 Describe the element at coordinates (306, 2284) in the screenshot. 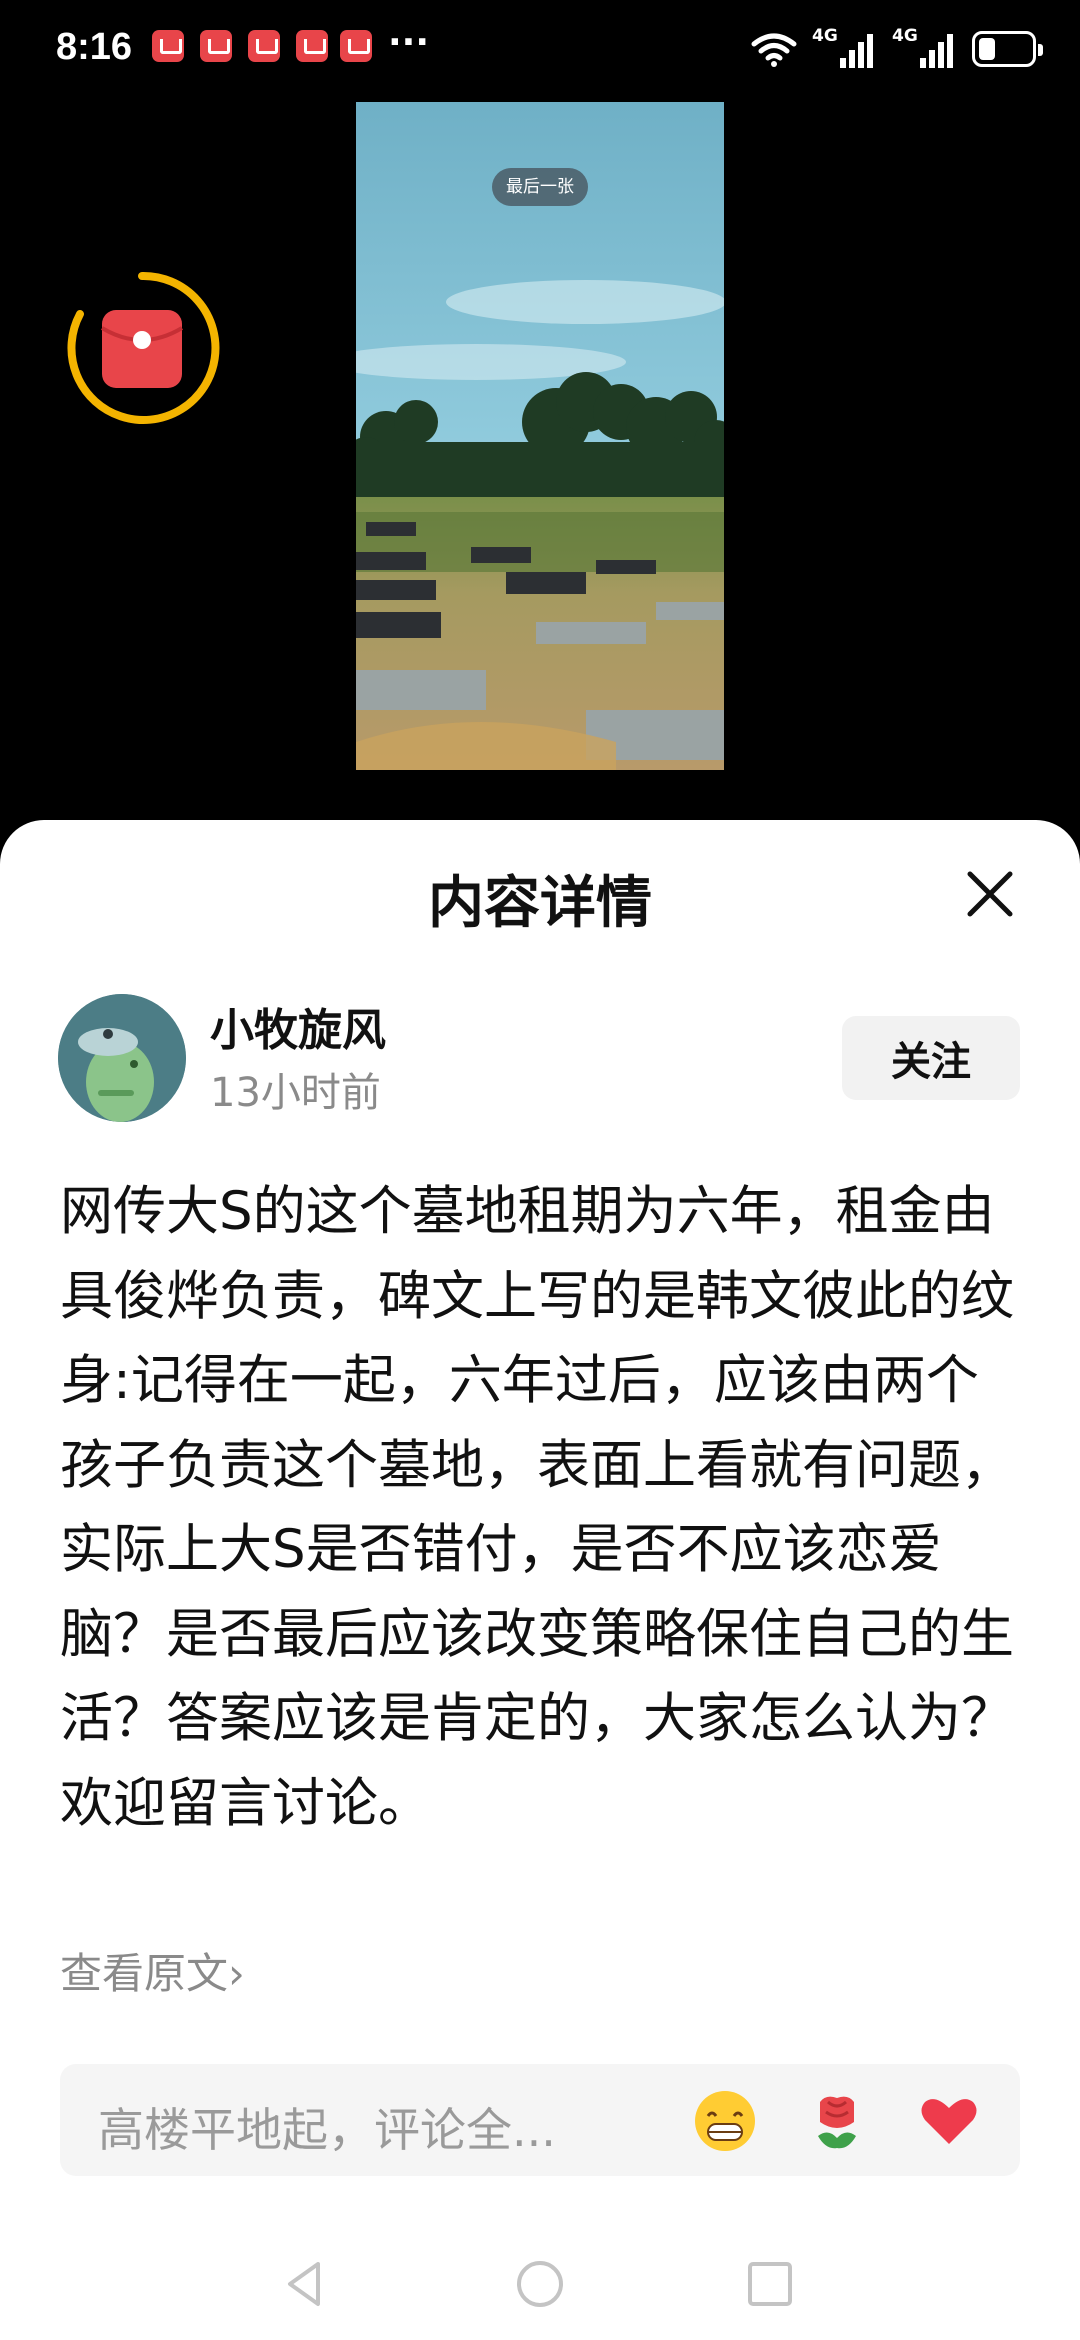

I see `back-icon` at that location.